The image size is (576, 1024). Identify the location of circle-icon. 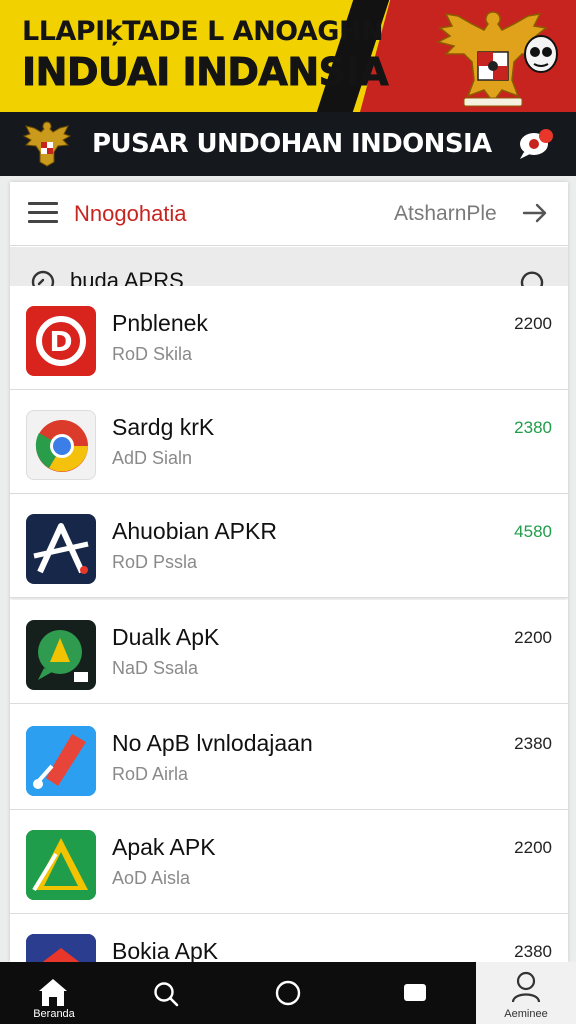
(288, 993).